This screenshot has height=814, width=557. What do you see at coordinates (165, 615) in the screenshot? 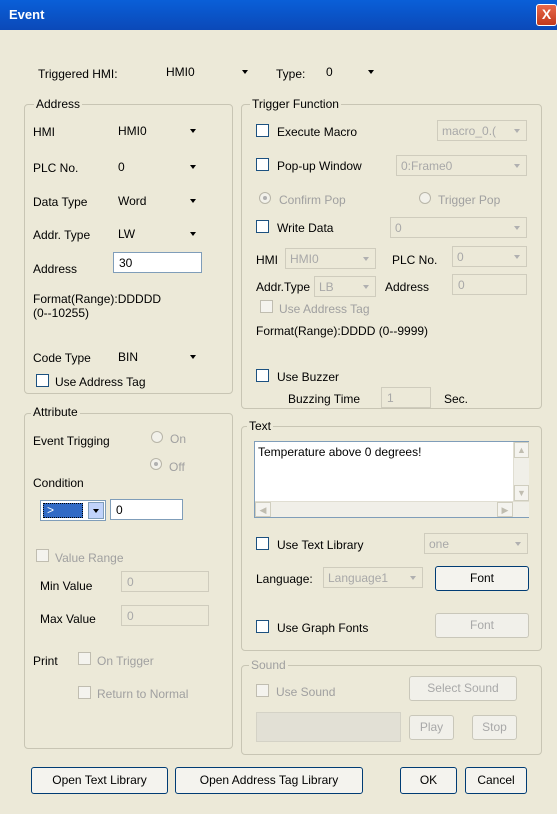
I see `max-value-input: 0` at bounding box center [165, 615].